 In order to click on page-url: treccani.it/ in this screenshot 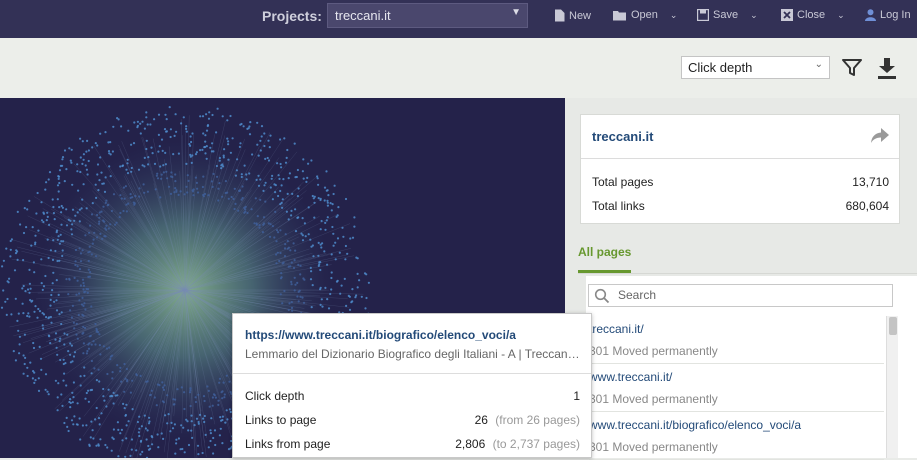, I will do `click(616, 329)`.